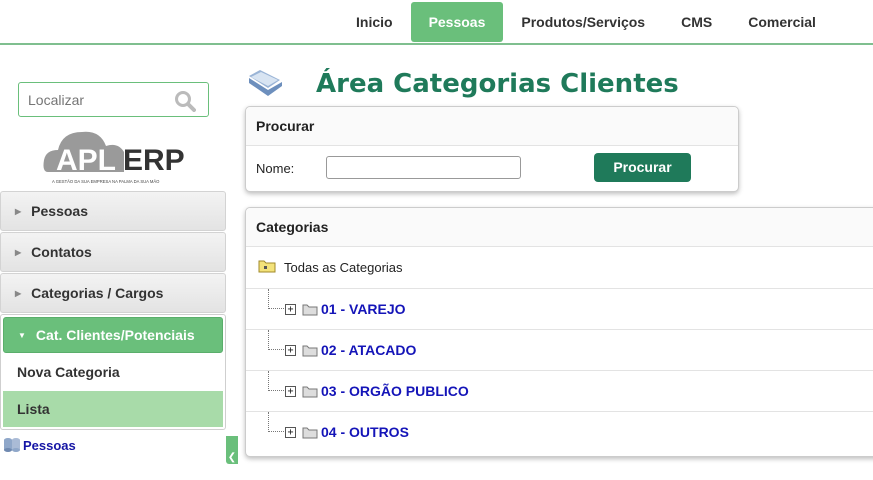  Describe the element at coordinates (49, 445) in the screenshot. I see `footer-link-label: Pessoas` at that location.